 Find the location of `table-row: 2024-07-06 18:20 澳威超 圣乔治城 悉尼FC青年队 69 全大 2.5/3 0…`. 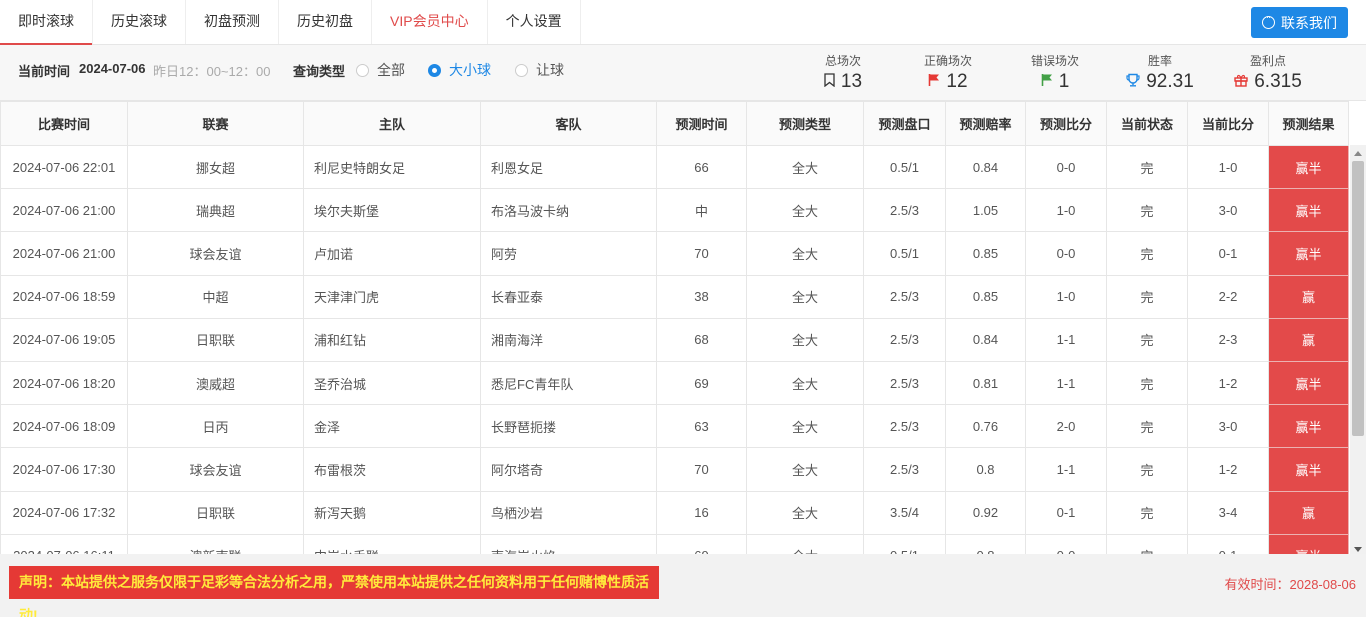

table-row: 2024-07-06 18:20 澳威超 圣乔治城 悉尼FC青年队 69 全大 2.5/3 0… is located at coordinates (674, 383).